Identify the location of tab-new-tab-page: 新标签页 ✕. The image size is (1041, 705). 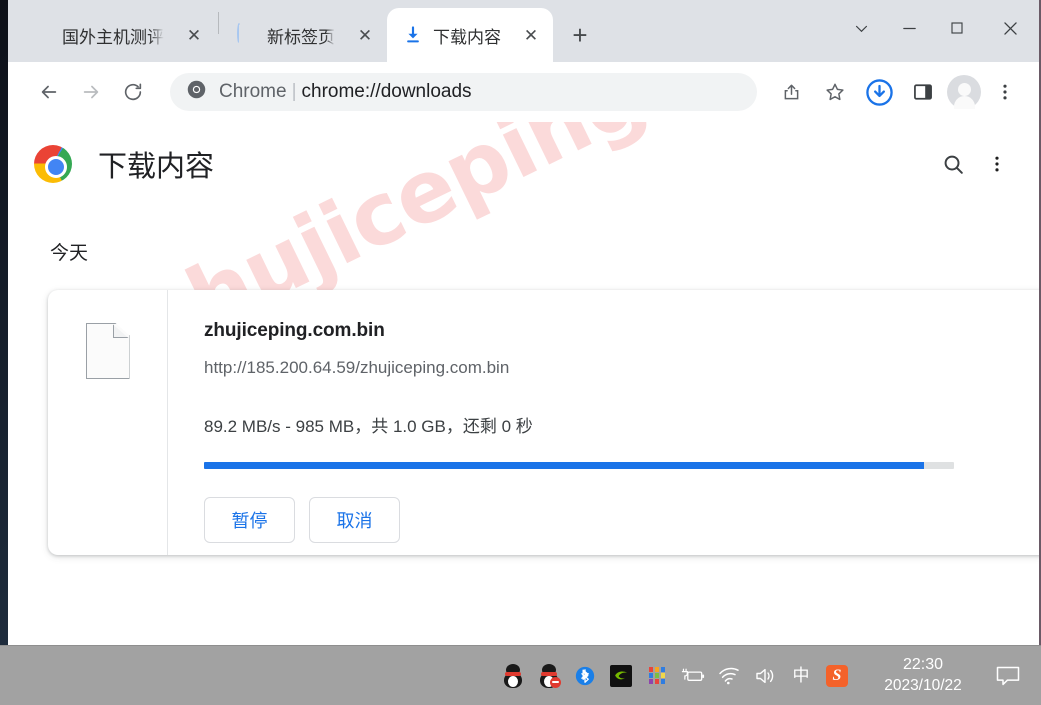
(304, 35).